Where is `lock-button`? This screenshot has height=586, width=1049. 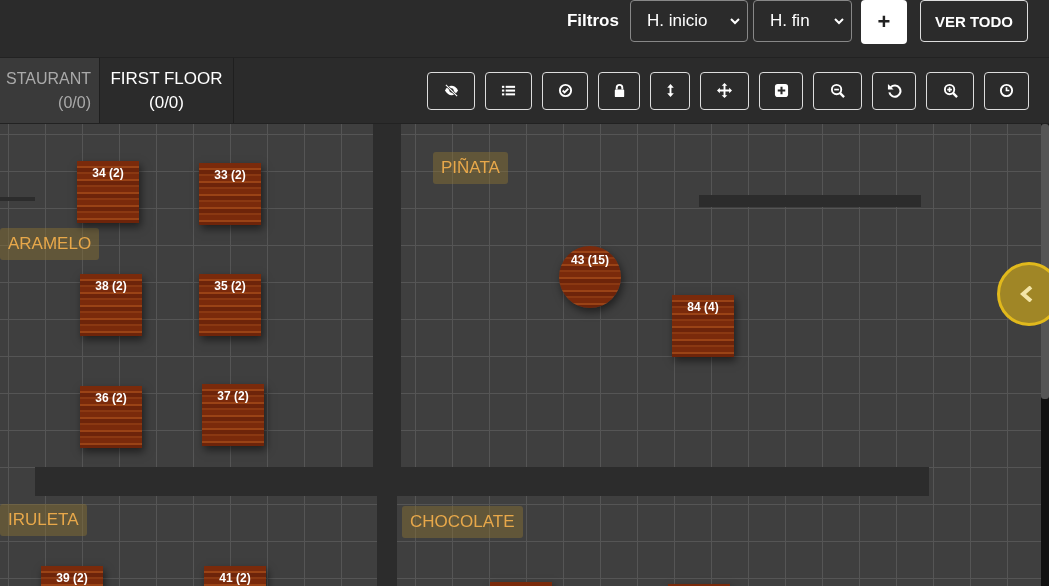
lock-button is located at coordinates (619, 90).